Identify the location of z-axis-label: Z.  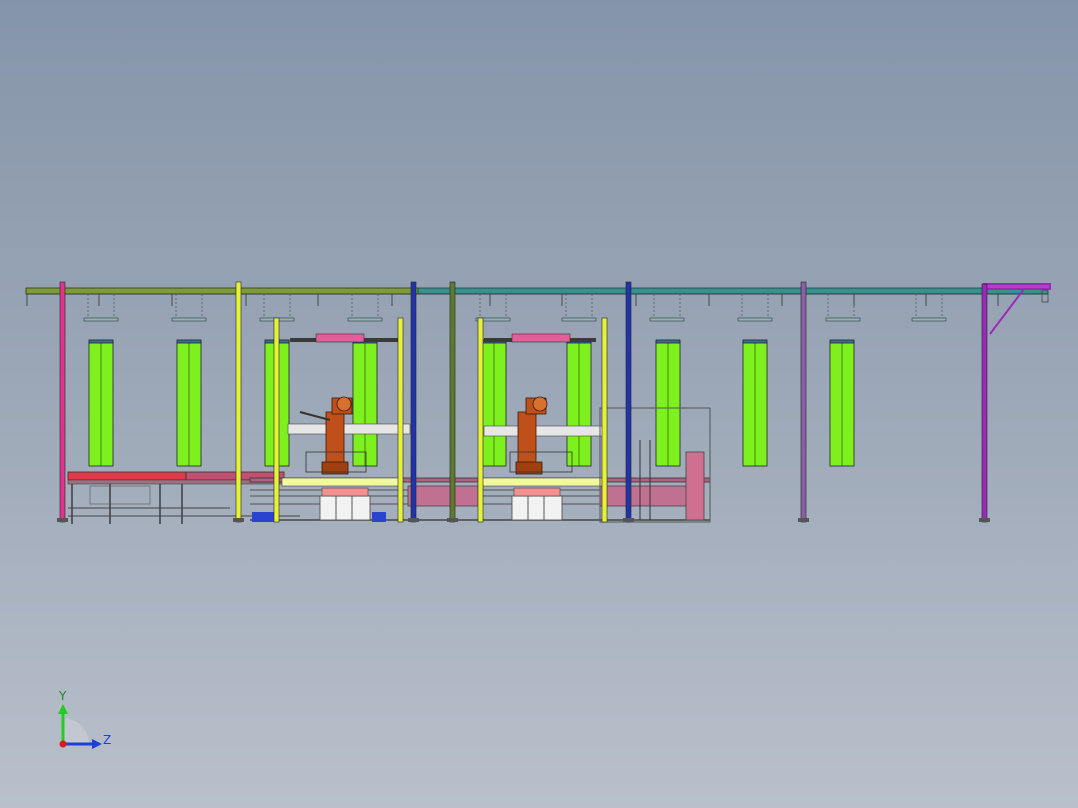
(107, 740).